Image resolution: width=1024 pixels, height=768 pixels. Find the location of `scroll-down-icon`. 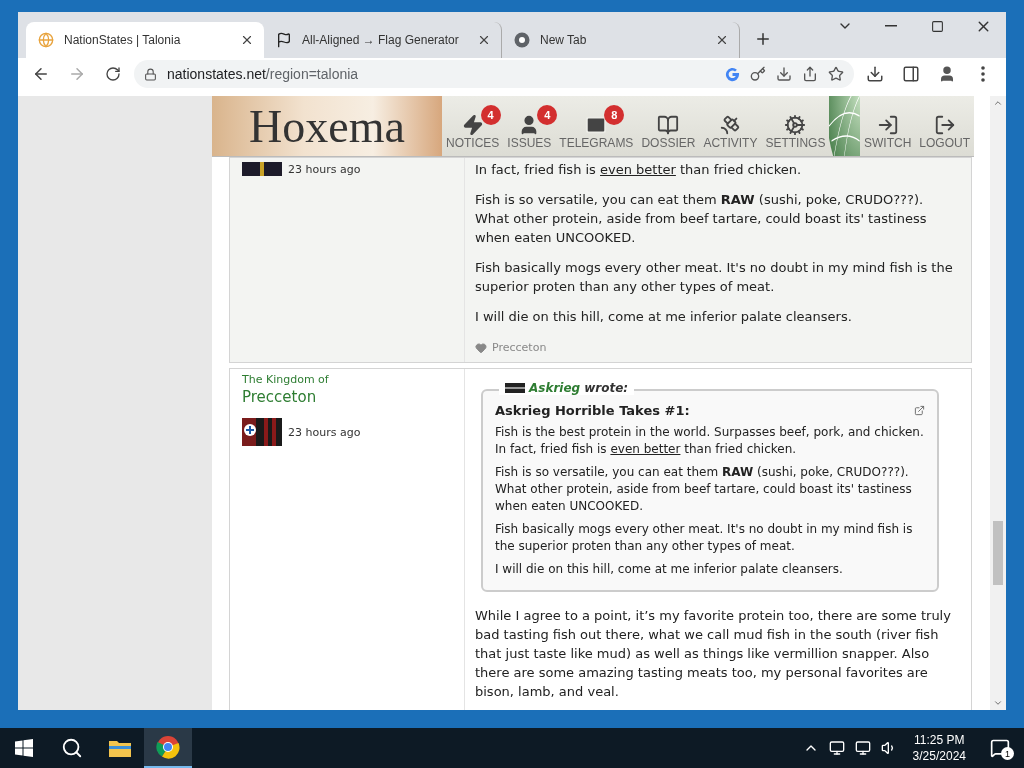

scroll-down-icon is located at coordinates (998, 703).